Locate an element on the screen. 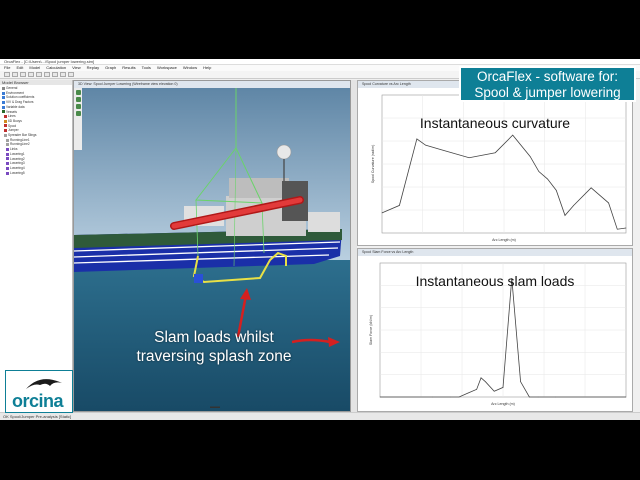 The height and width of the screenshot is (480, 640). status-bar: OK Spool/Jumper Pre-analysis [Static] is located at coordinates (320, 416).